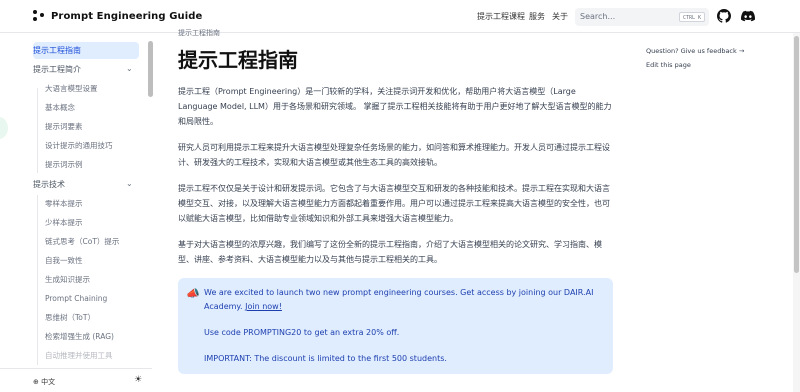 The width and height of the screenshot is (800, 392). I want to click on sidebar-item-elements: 提示词要素, so click(92, 126).